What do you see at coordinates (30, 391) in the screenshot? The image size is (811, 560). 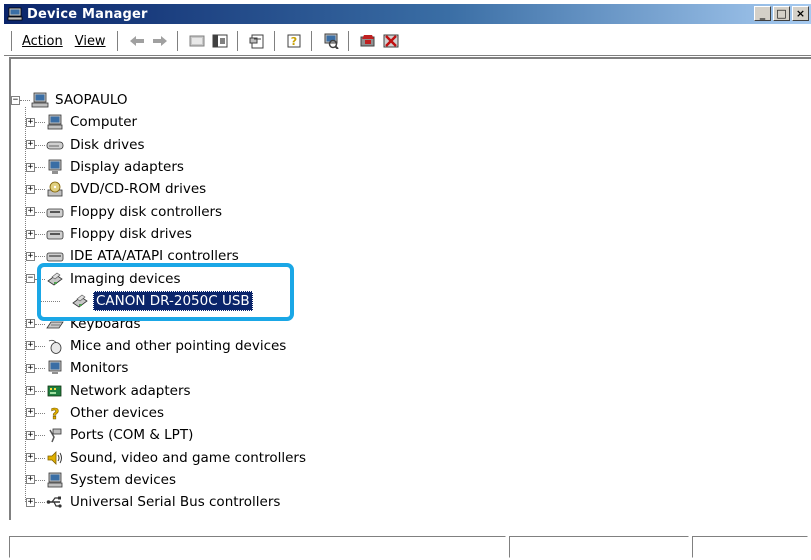 I see `expander-network-adapters: +` at bounding box center [30, 391].